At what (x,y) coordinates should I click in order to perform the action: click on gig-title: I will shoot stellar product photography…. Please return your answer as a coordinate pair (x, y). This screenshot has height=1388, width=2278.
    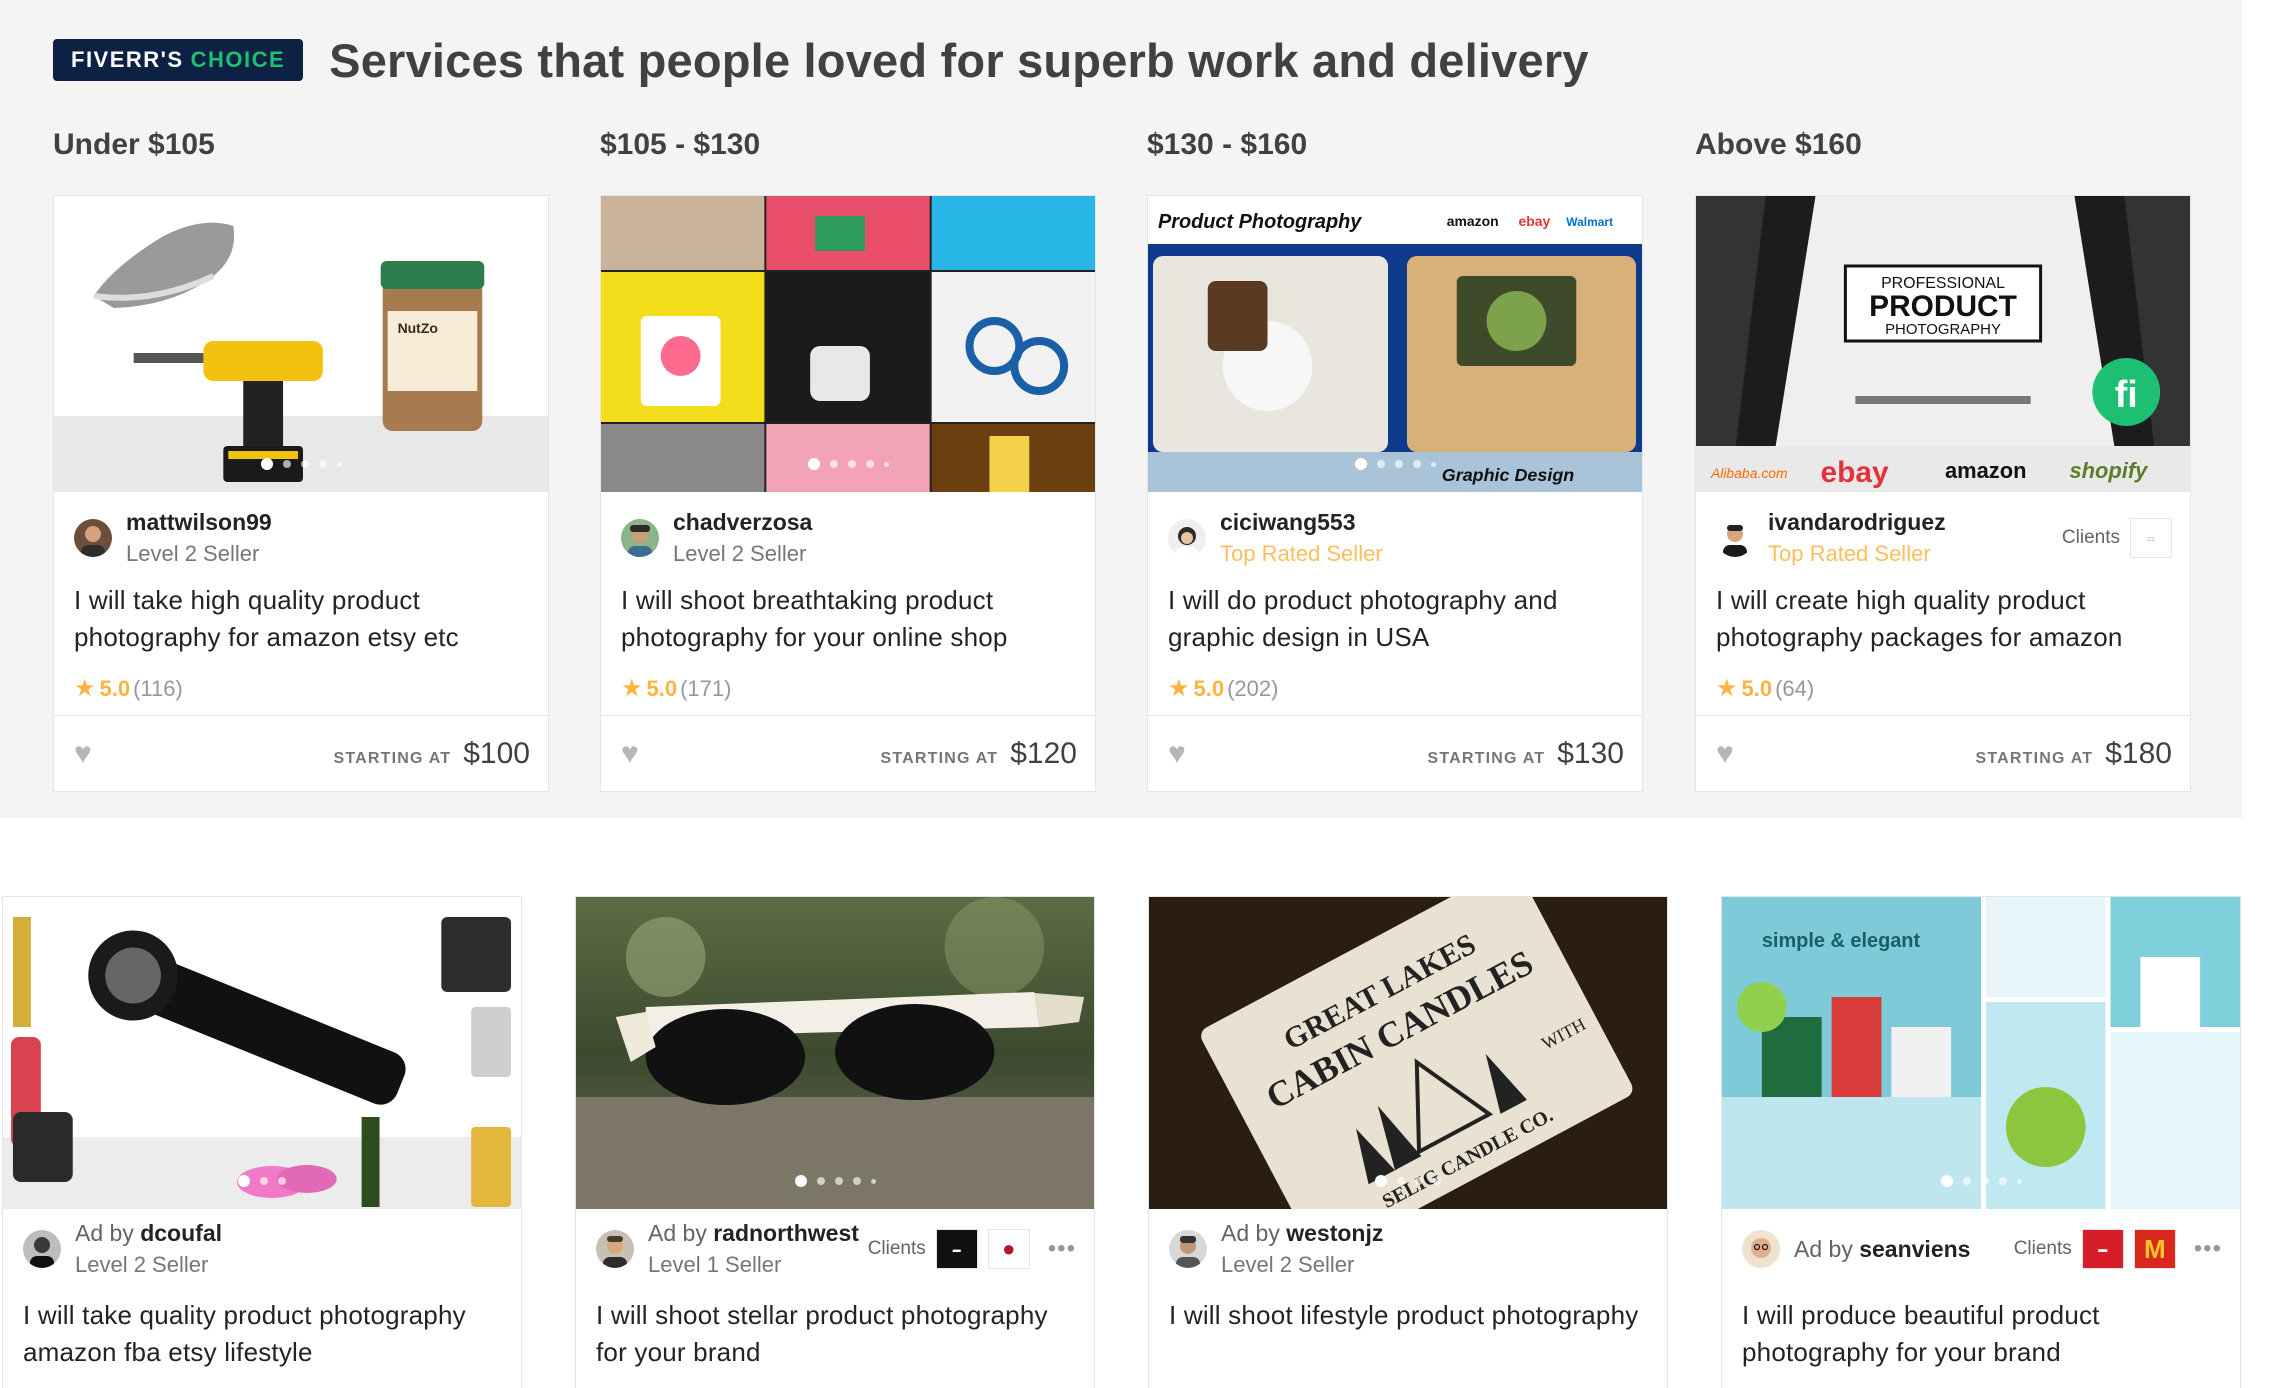
    Looking at the image, I should click on (836, 1334).